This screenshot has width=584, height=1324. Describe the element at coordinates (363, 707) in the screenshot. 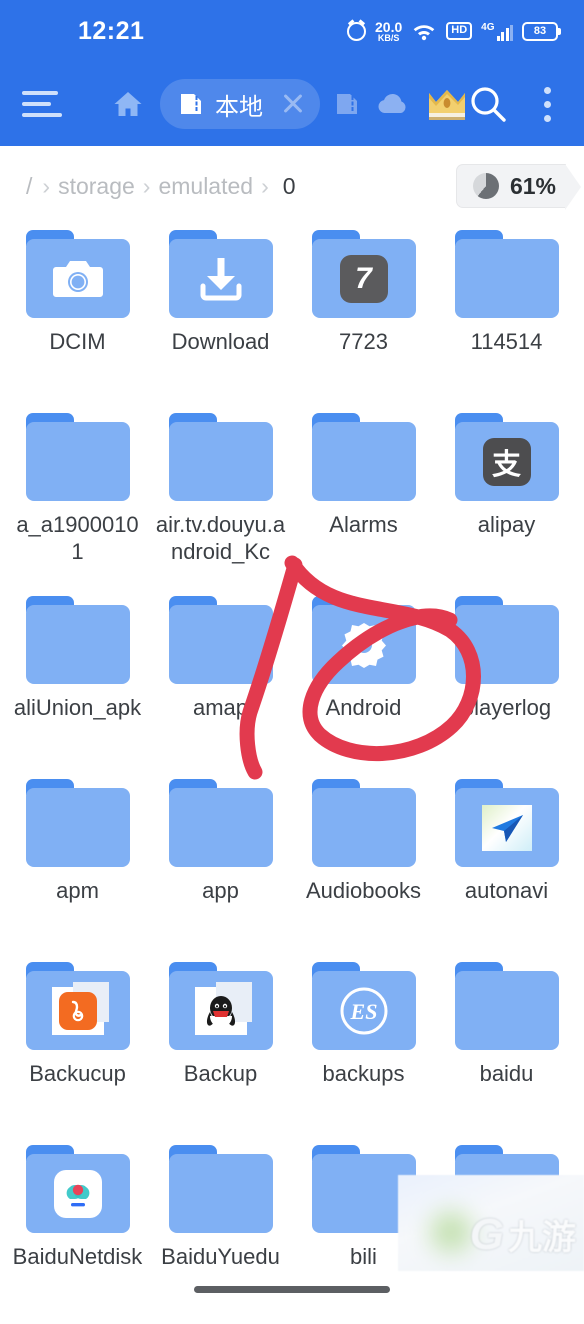

I see `file-grid-item-label: Android` at that location.